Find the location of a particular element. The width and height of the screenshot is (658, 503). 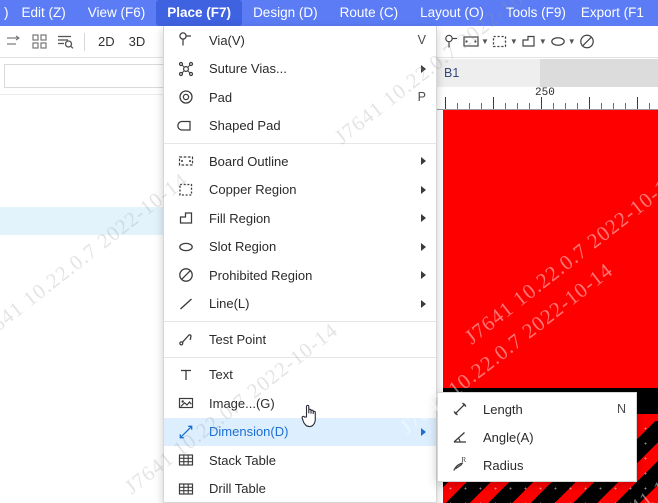

submenu-item-shortcut: N is located at coordinates (621, 409).